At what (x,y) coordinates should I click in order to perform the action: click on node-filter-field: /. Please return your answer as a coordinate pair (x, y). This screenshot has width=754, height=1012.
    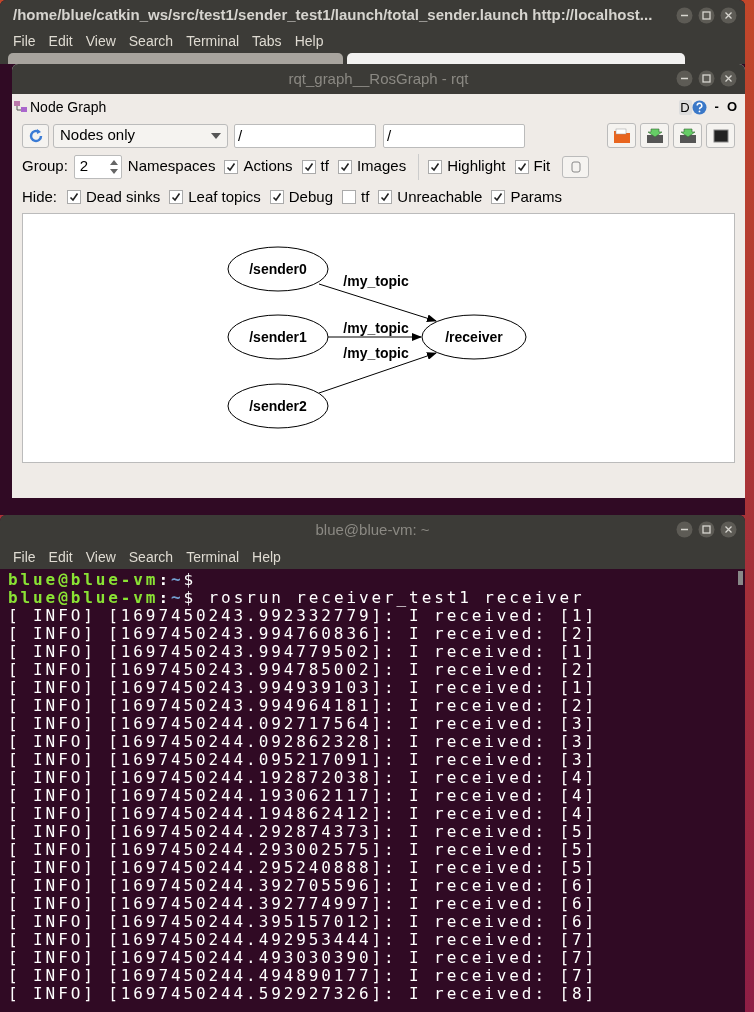
    Looking at the image, I should click on (305, 135).